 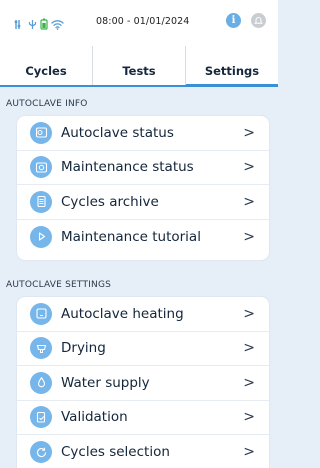 I want to click on tools-icon, so click(x=19, y=24).